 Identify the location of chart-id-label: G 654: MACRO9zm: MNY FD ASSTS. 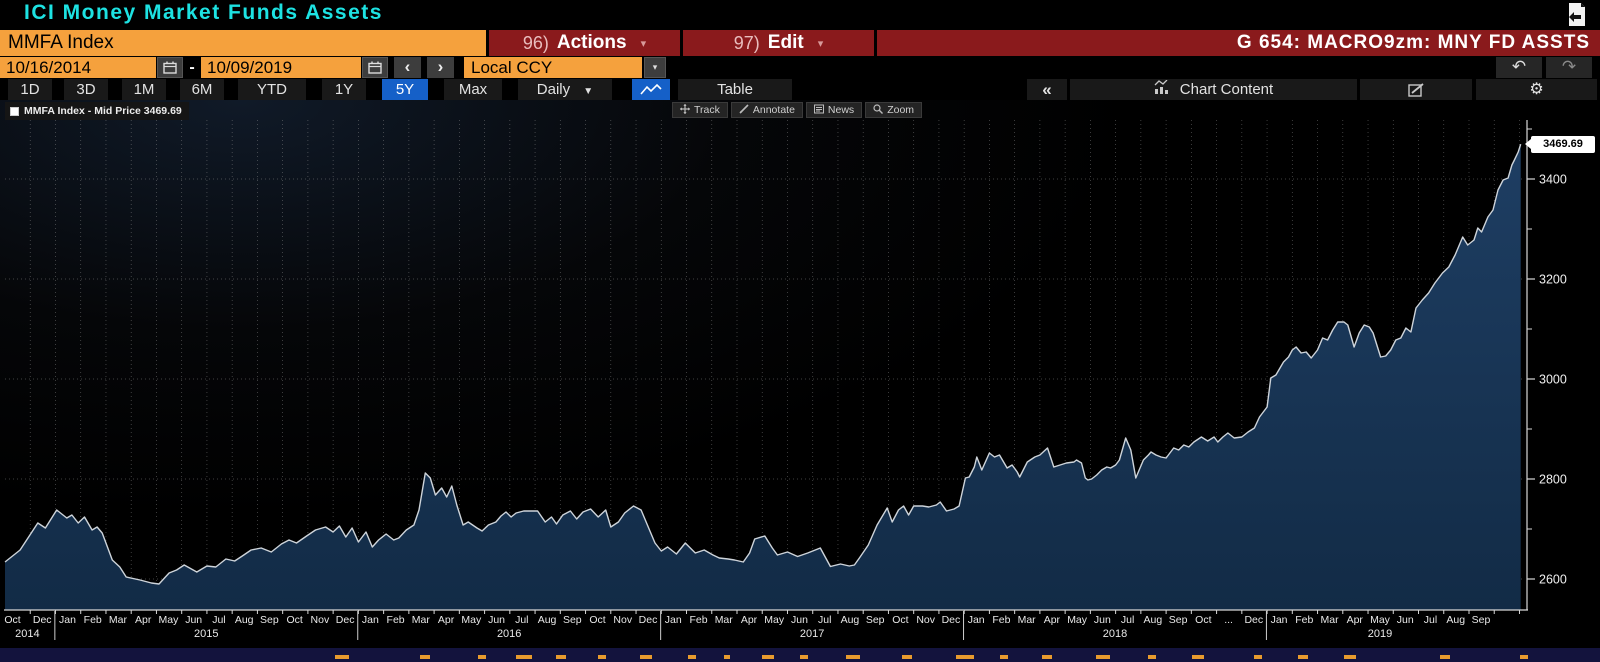
(1238, 43).